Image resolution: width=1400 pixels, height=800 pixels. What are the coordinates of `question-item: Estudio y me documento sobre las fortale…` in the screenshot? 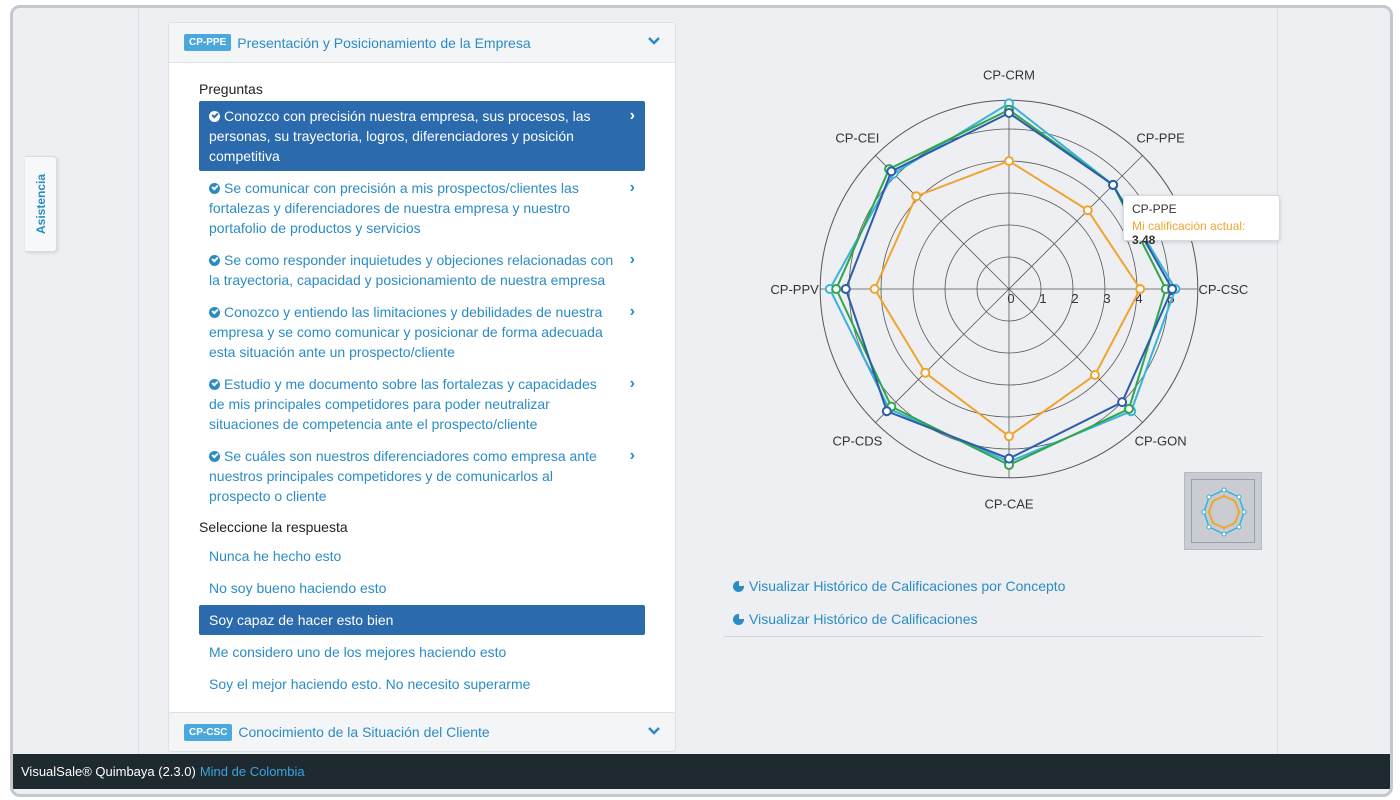 It's located at (422, 404).